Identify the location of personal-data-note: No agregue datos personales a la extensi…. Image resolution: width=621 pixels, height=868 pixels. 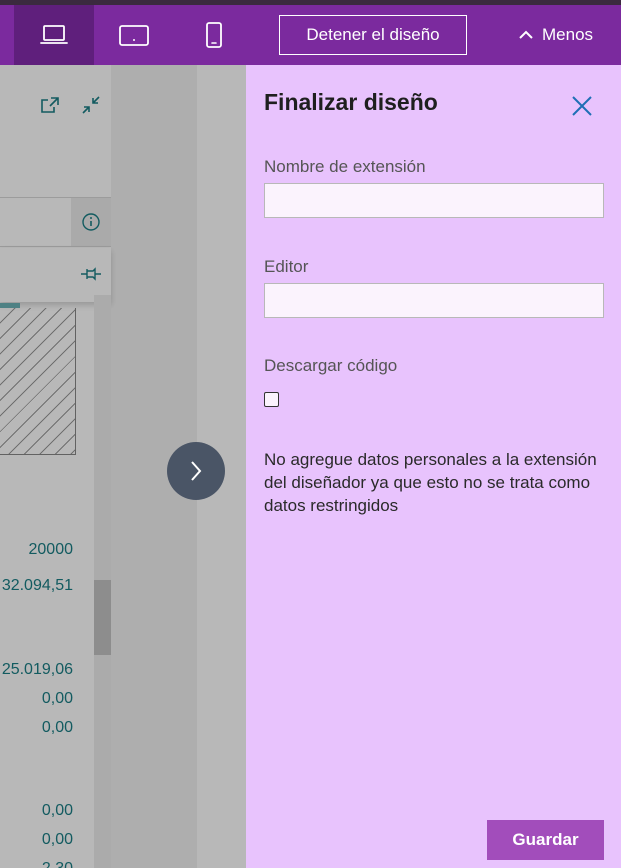
(430, 482).